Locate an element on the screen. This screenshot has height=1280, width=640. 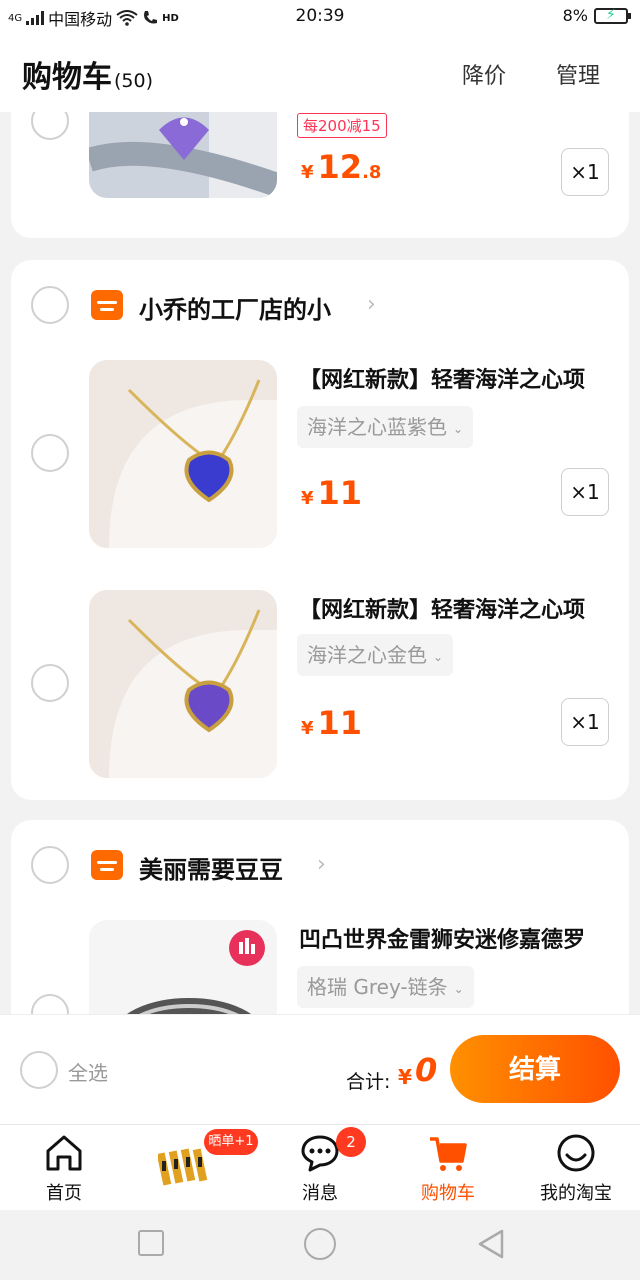
bottom-tab-bar: 首页 晒单+1 2 消息 购物车 我的淘宝 is located at coordinates (320, 1167).